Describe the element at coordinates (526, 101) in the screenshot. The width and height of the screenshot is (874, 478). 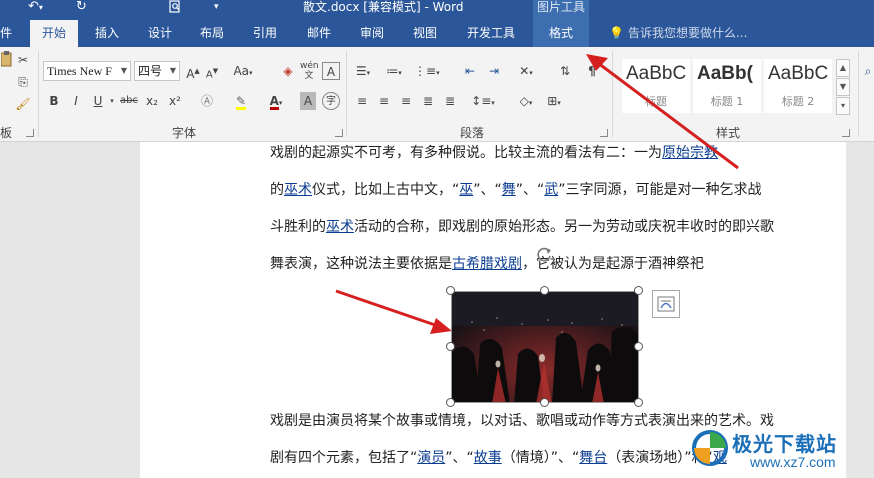
I see `shading-icon: ◇▾` at that location.